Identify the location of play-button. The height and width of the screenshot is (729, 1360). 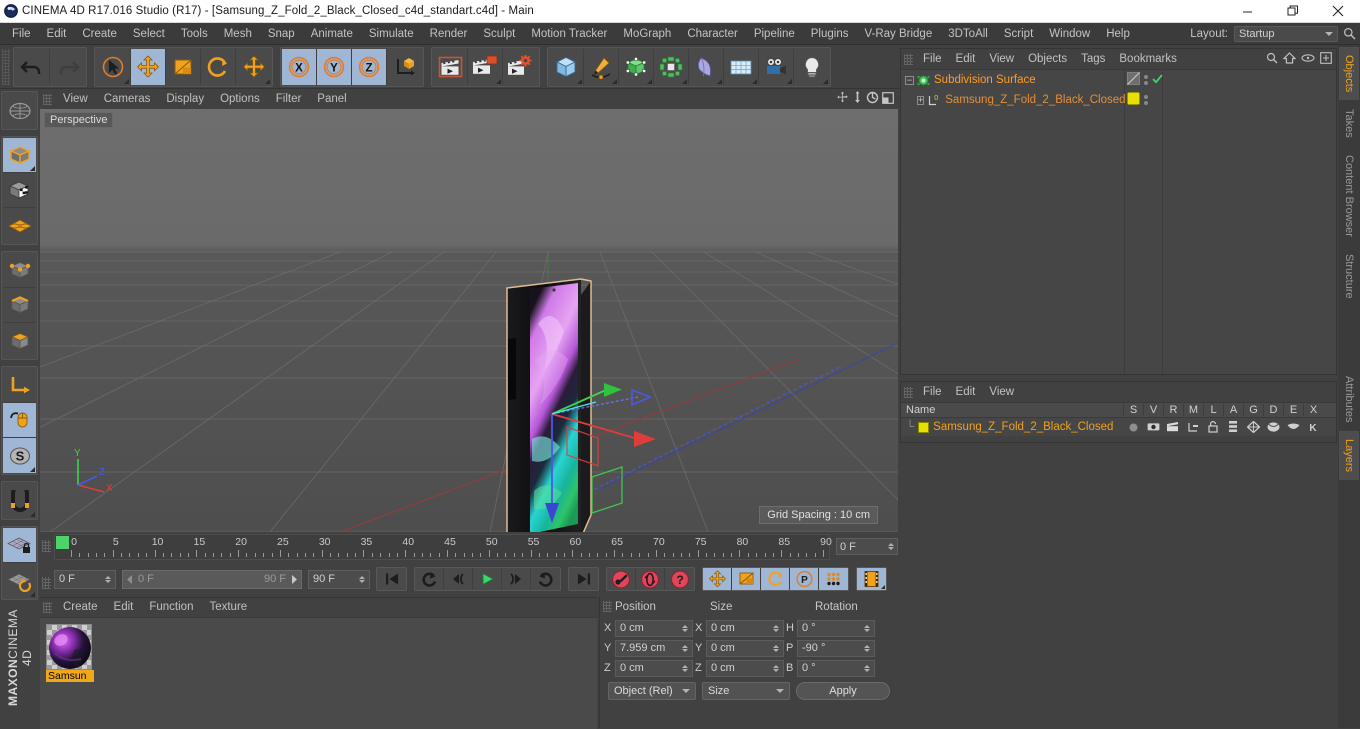
(487, 579).